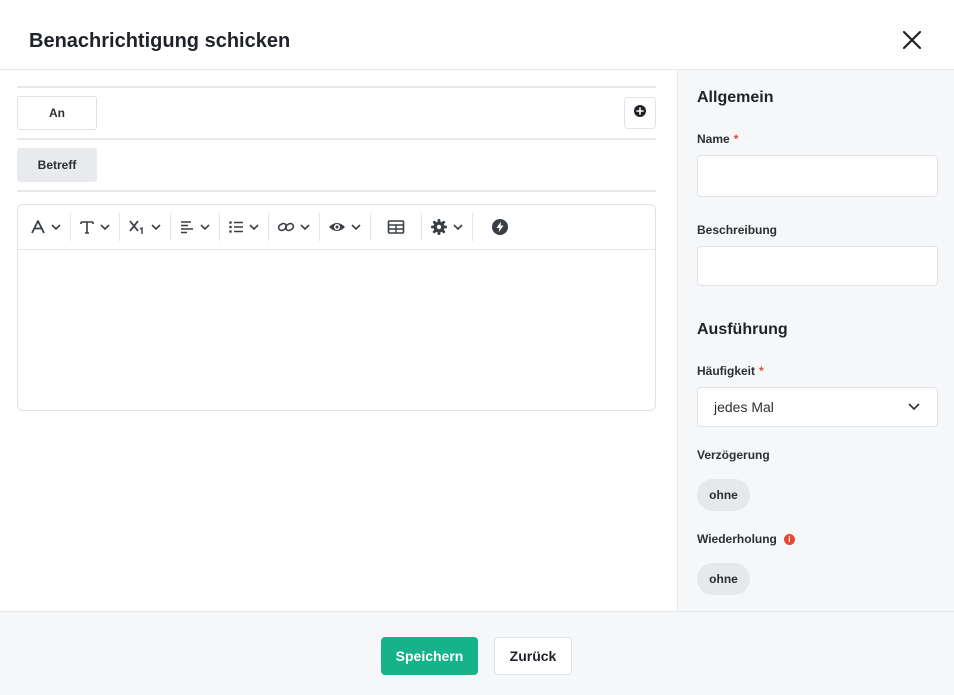  I want to click on description-label-text: Beschreibung, so click(737, 230).